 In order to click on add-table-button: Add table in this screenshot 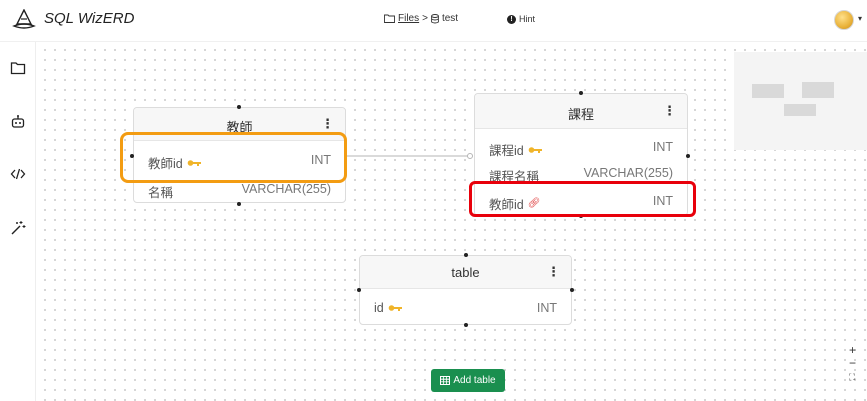, I will do `click(468, 380)`.